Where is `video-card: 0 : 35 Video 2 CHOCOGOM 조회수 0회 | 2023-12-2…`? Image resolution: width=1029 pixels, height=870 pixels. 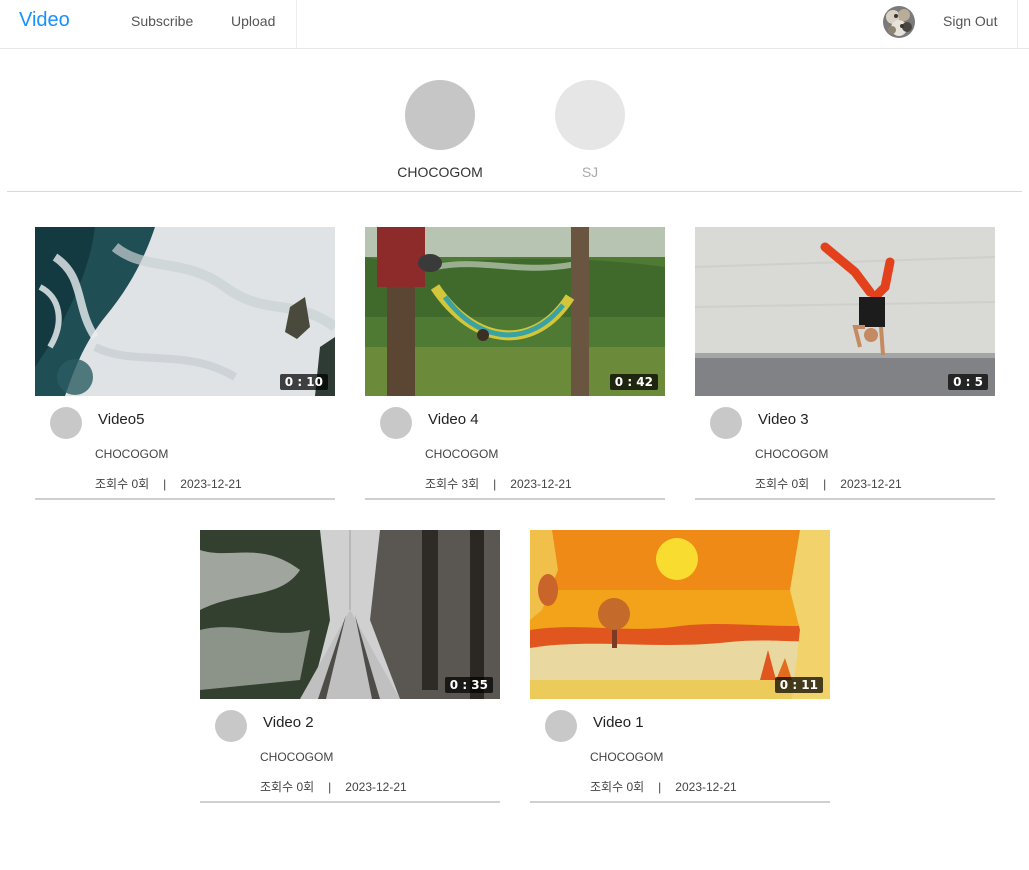
video-card: 0 : 35 Video 2 CHOCOGOM 조회수 0회 | 2023-12-2… is located at coordinates (350, 666).